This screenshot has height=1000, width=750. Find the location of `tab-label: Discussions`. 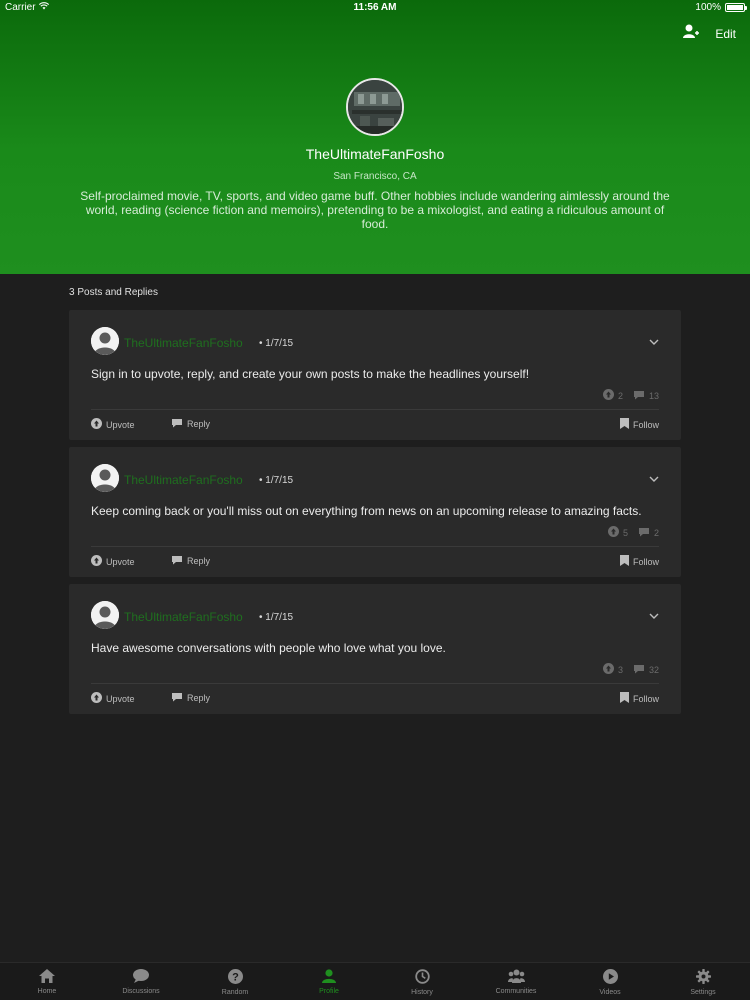

tab-label: Discussions is located at coordinates (141, 991).